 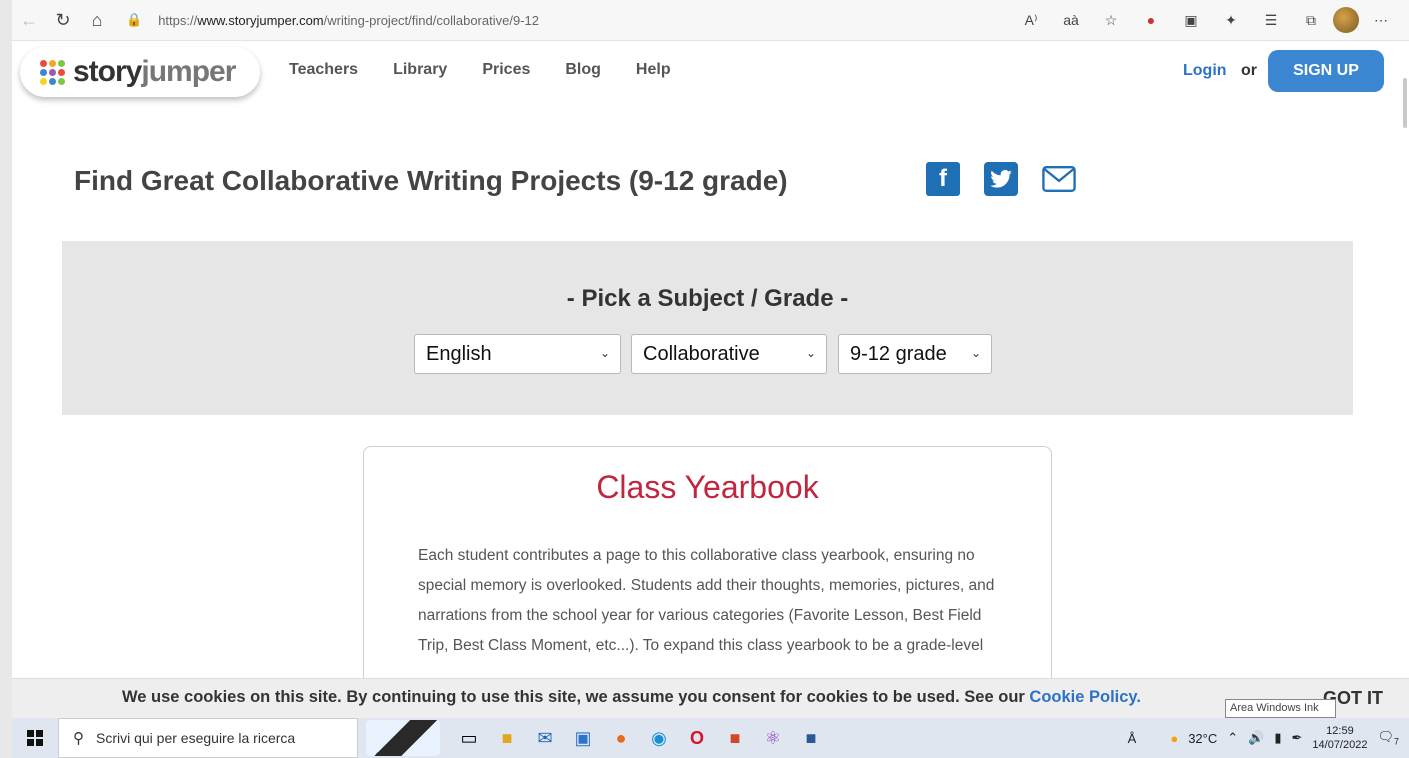 What do you see at coordinates (1388, 738) in the screenshot?
I see `notifications-icon: 🗨7` at bounding box center [1388, 738].